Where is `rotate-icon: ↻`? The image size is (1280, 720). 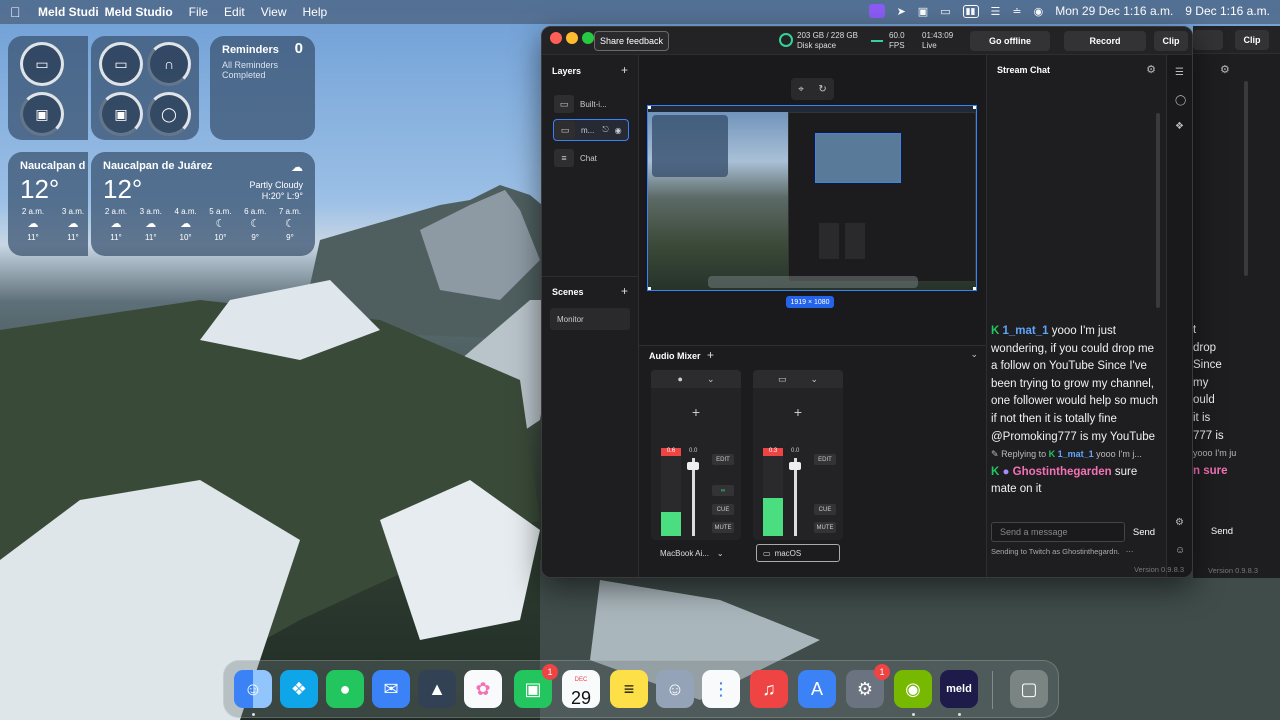
rotate-icon: ↻ is located at coordinates (822, 89).